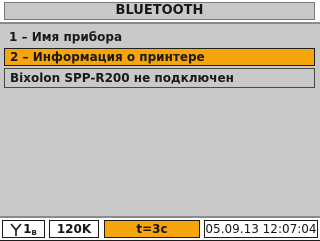 Image resolution: width=320 pixels, height=241 pixels. Describe the element at coordinates (27, 229) in the screenshot. I see `signal-level: 1` at that location.